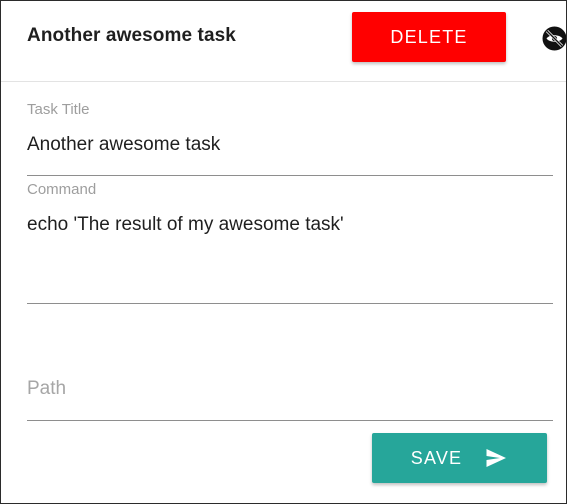  Describe the element at coordinates (62, 189) in the screenshot. I see `command-label: Command` at that location.